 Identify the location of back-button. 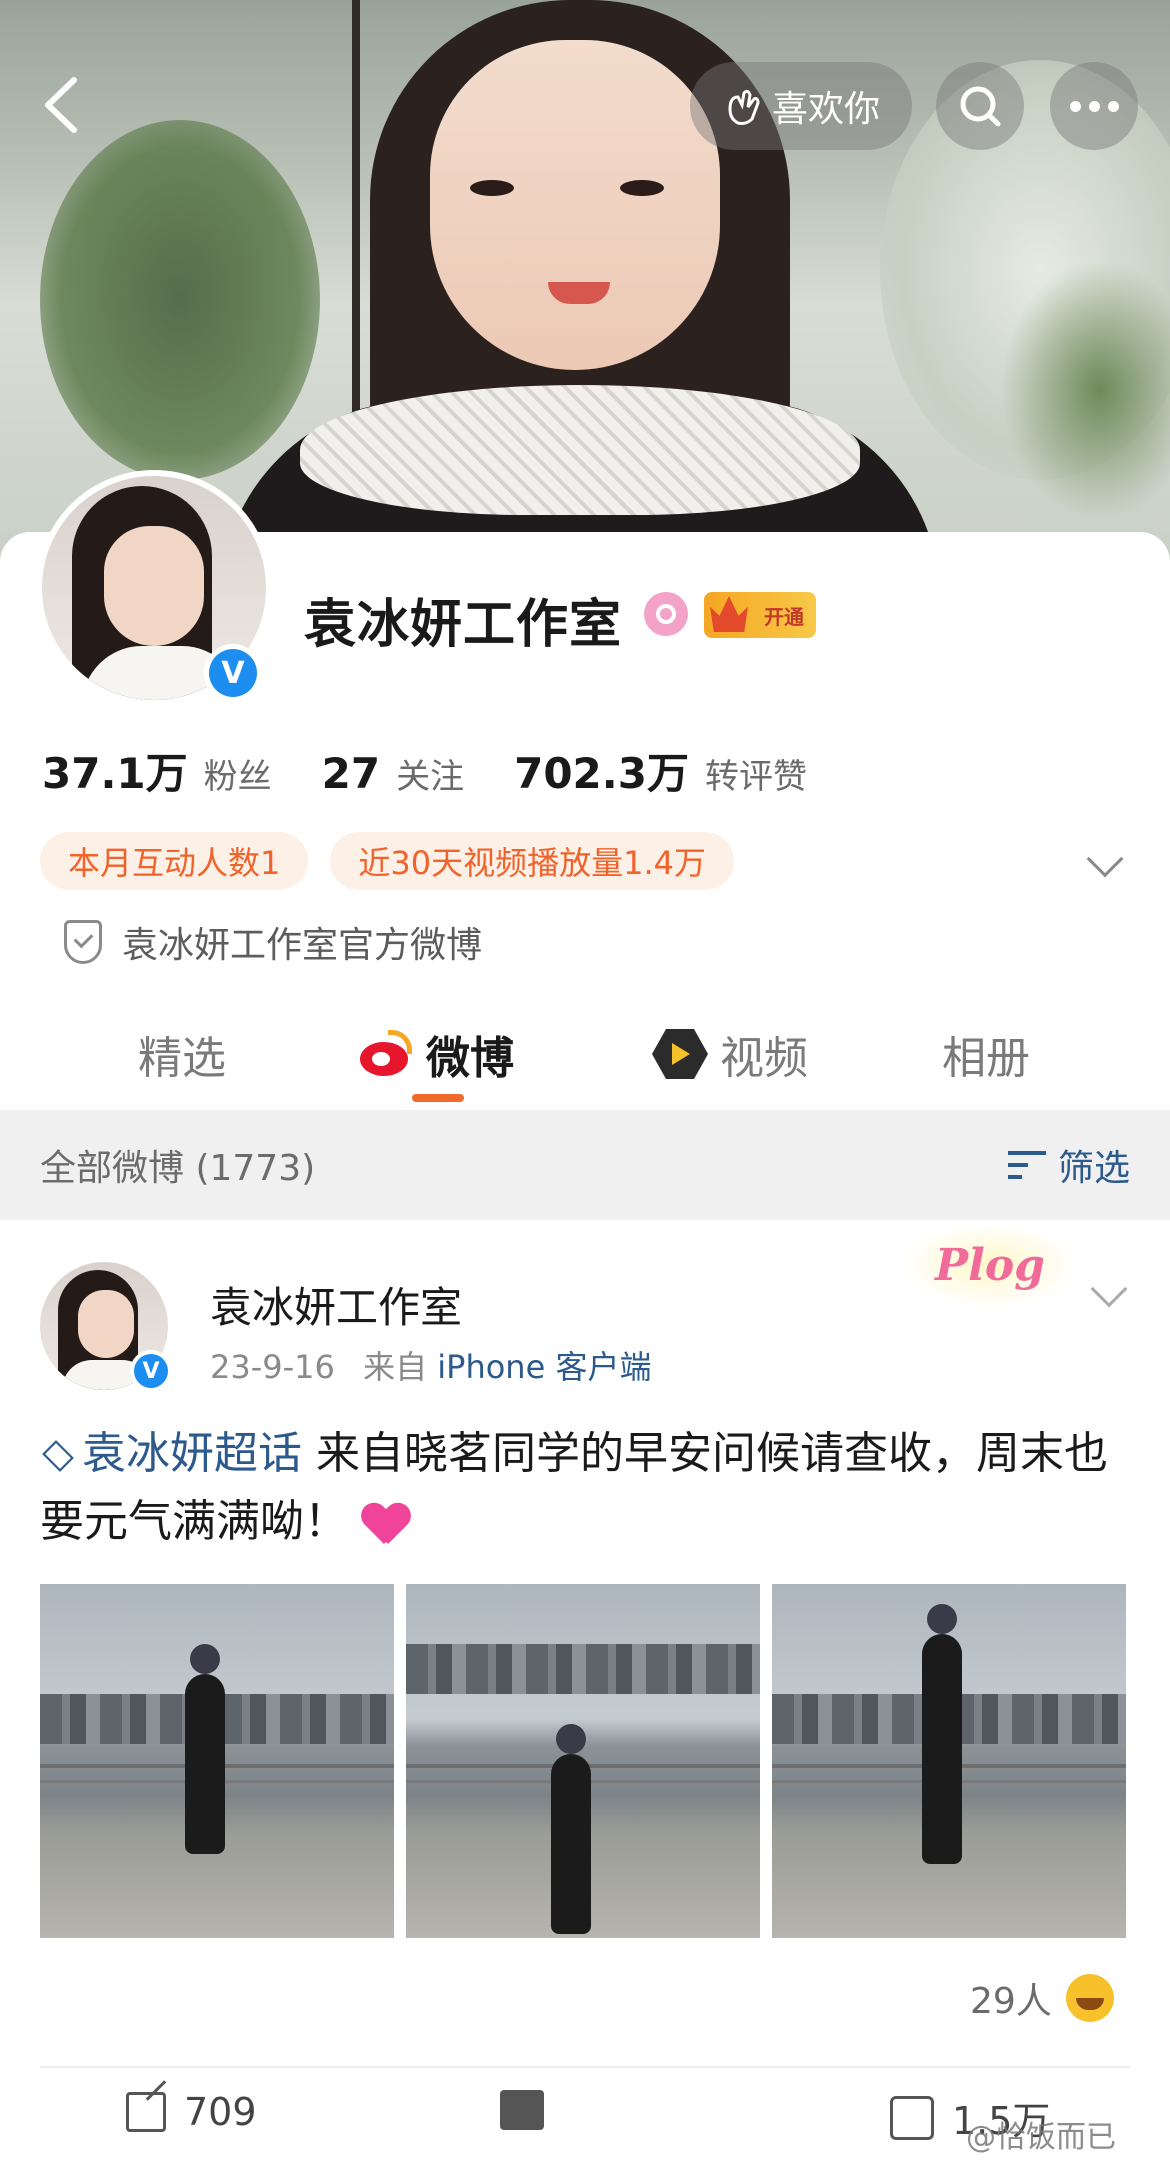
(64, 105).